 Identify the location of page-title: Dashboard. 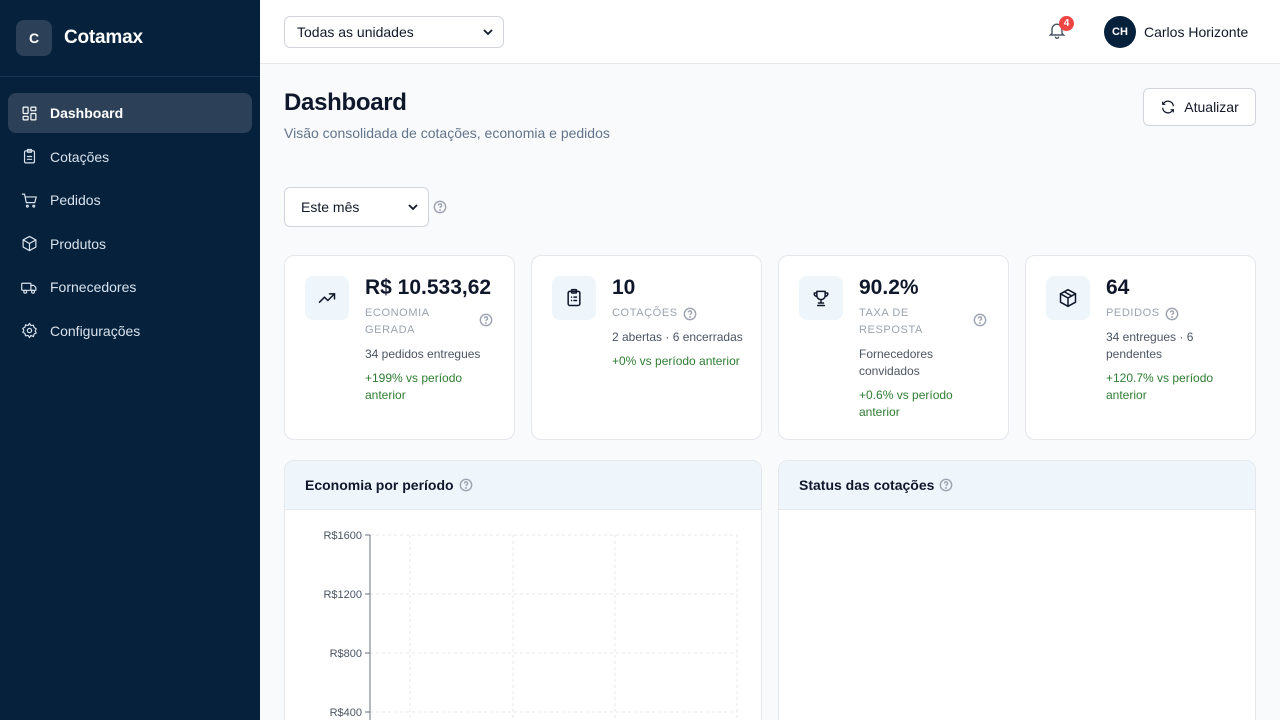
(345, 102).